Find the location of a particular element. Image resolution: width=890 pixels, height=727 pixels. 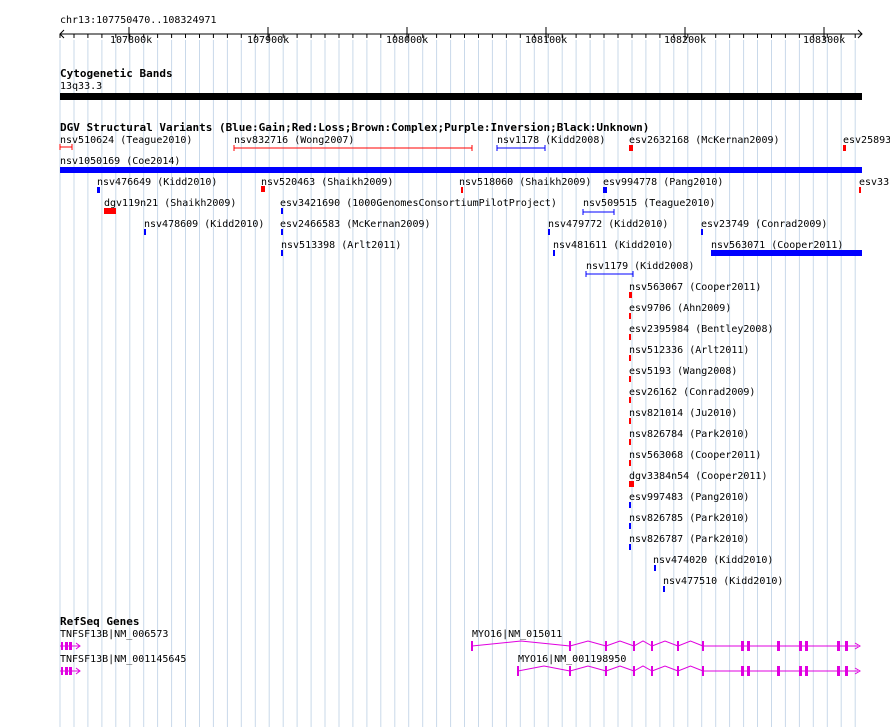

ruler-tick-label: 107800k is located at coordinates (131, 40).